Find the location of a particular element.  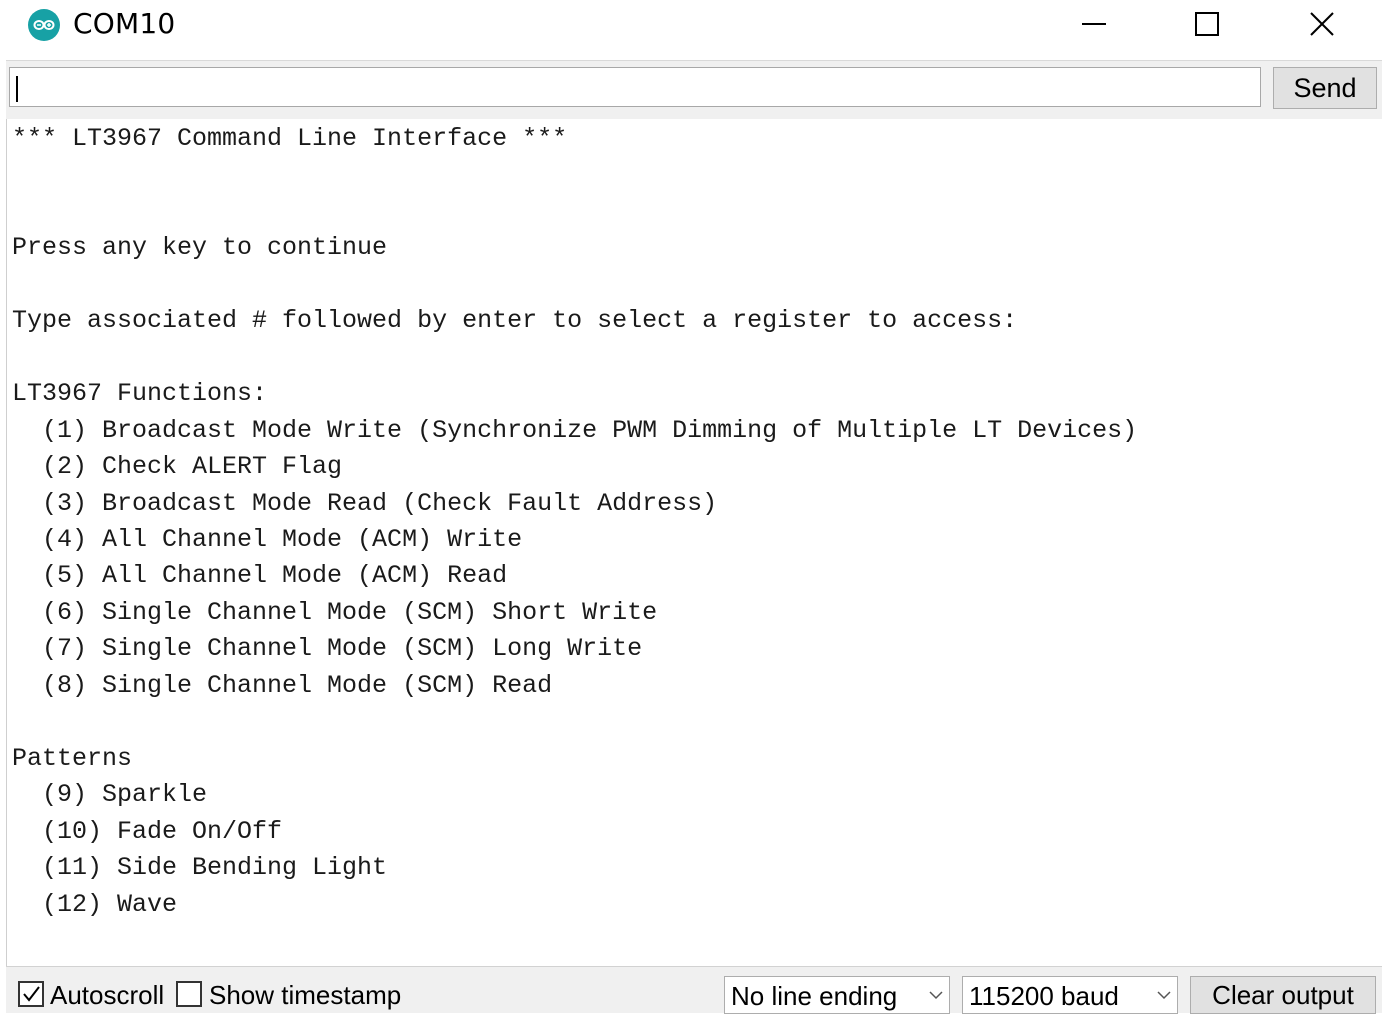

baud-rate-select: 115200 baud is located at coordinates (1070, 995).